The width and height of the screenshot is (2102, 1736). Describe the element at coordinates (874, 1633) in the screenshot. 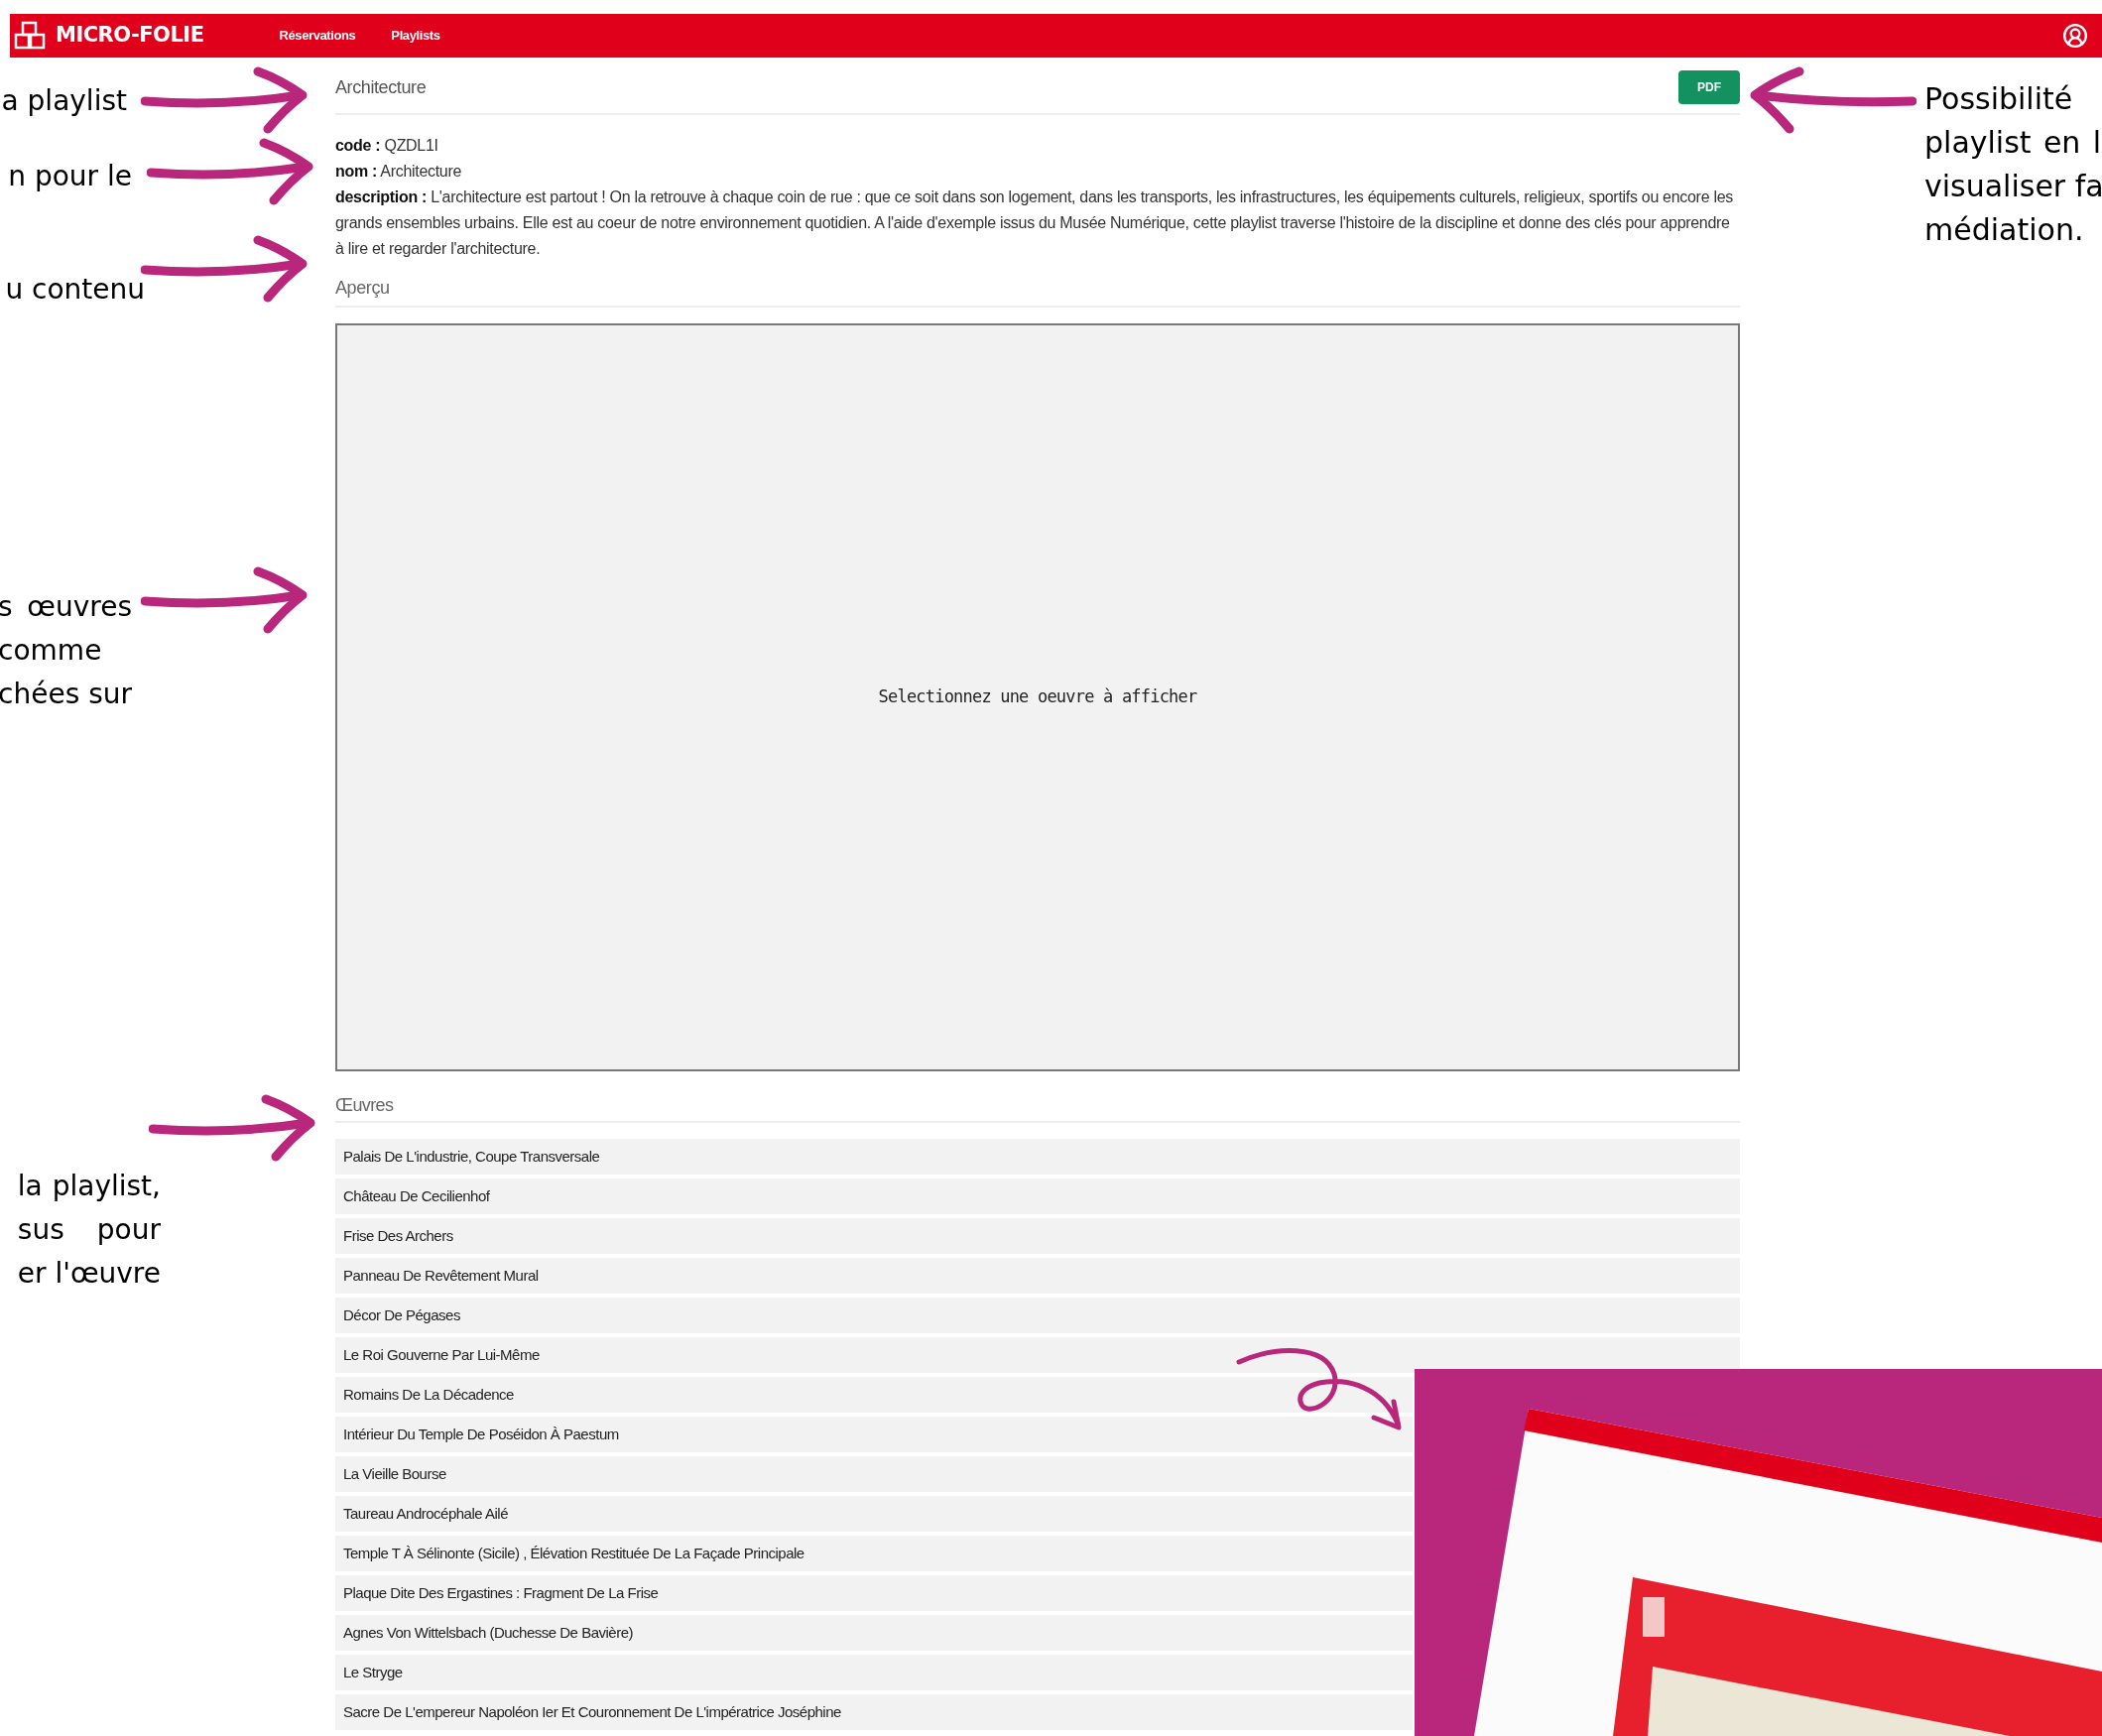

I see `work-list-item: Agnes Von Wittelsbach (Duchesse De Bavière)` at that location.